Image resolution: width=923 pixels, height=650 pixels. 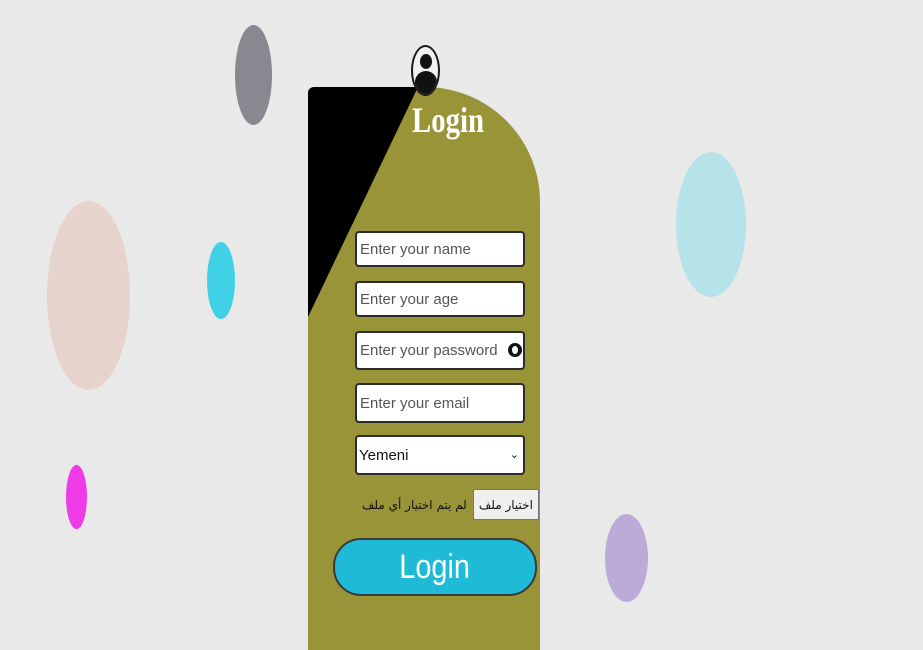 I want to click on password-field, so click(x=440, y=350).